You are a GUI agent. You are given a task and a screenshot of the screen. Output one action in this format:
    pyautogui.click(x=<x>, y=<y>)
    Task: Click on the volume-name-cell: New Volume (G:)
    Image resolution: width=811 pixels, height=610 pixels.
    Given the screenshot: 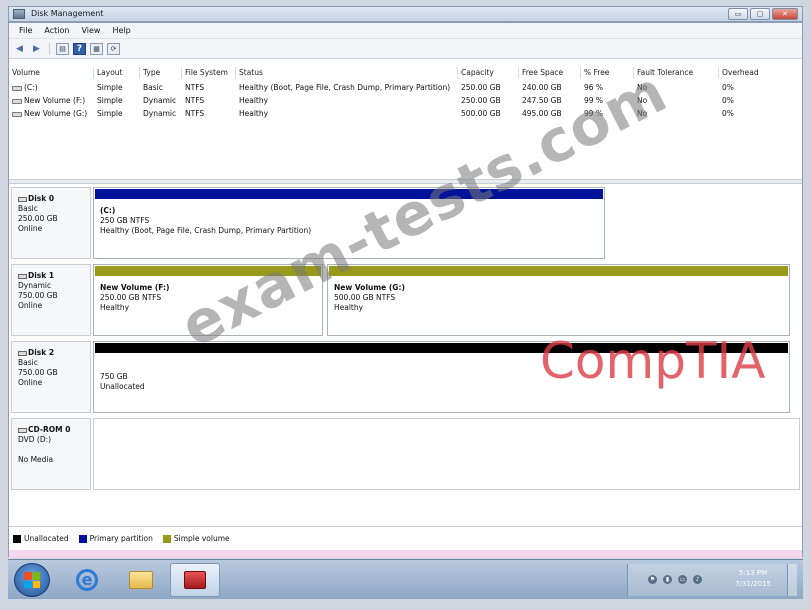 What is the action you would take?
    pyautogui.click(x=49, y=113)
    